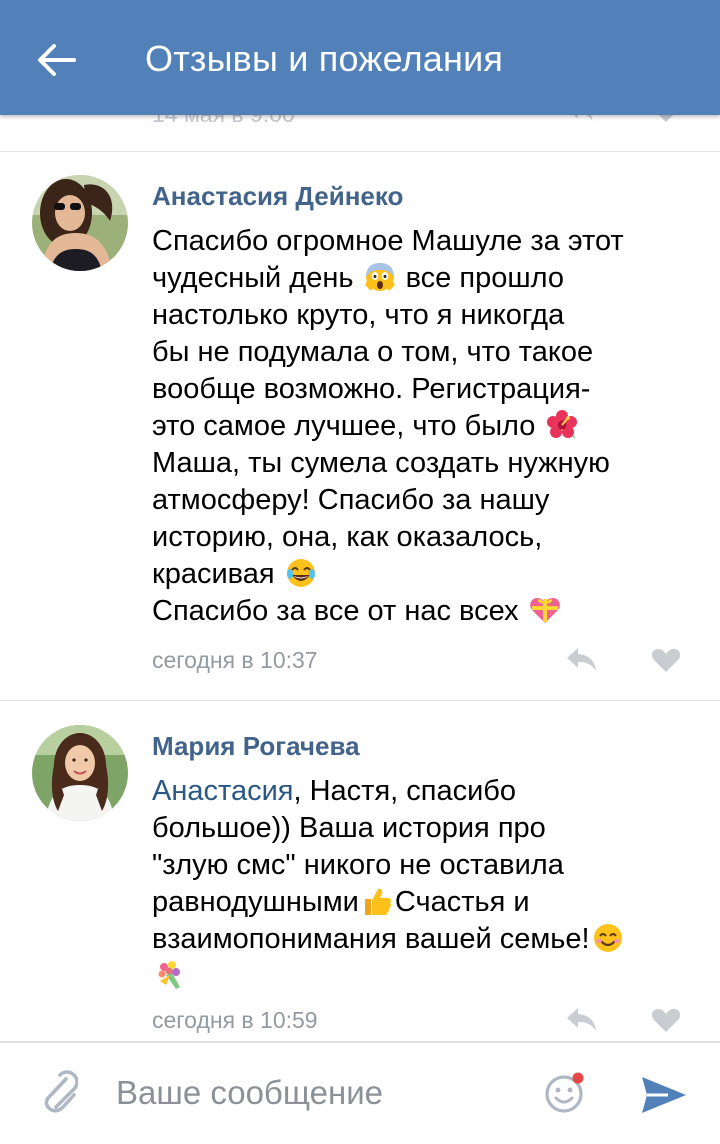  What do you see at coordinates (56, 60) in the screenshot?
I see `back-arrow-icon` at bounding box center [56, 60].